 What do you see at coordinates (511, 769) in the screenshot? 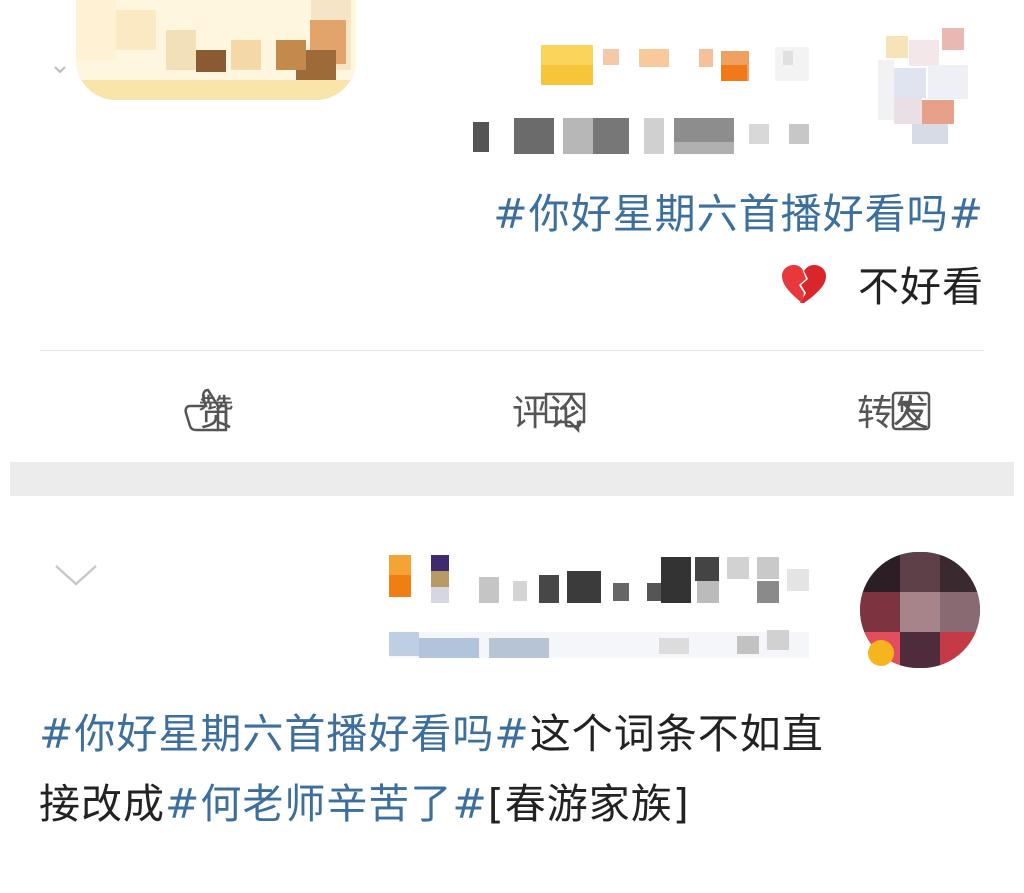
I see `post-2-text: #你好星期六首播好看吗#这个词条不如直 接改成#何老师辛苦了#[春游家族]` at bounding box center [511, 769].